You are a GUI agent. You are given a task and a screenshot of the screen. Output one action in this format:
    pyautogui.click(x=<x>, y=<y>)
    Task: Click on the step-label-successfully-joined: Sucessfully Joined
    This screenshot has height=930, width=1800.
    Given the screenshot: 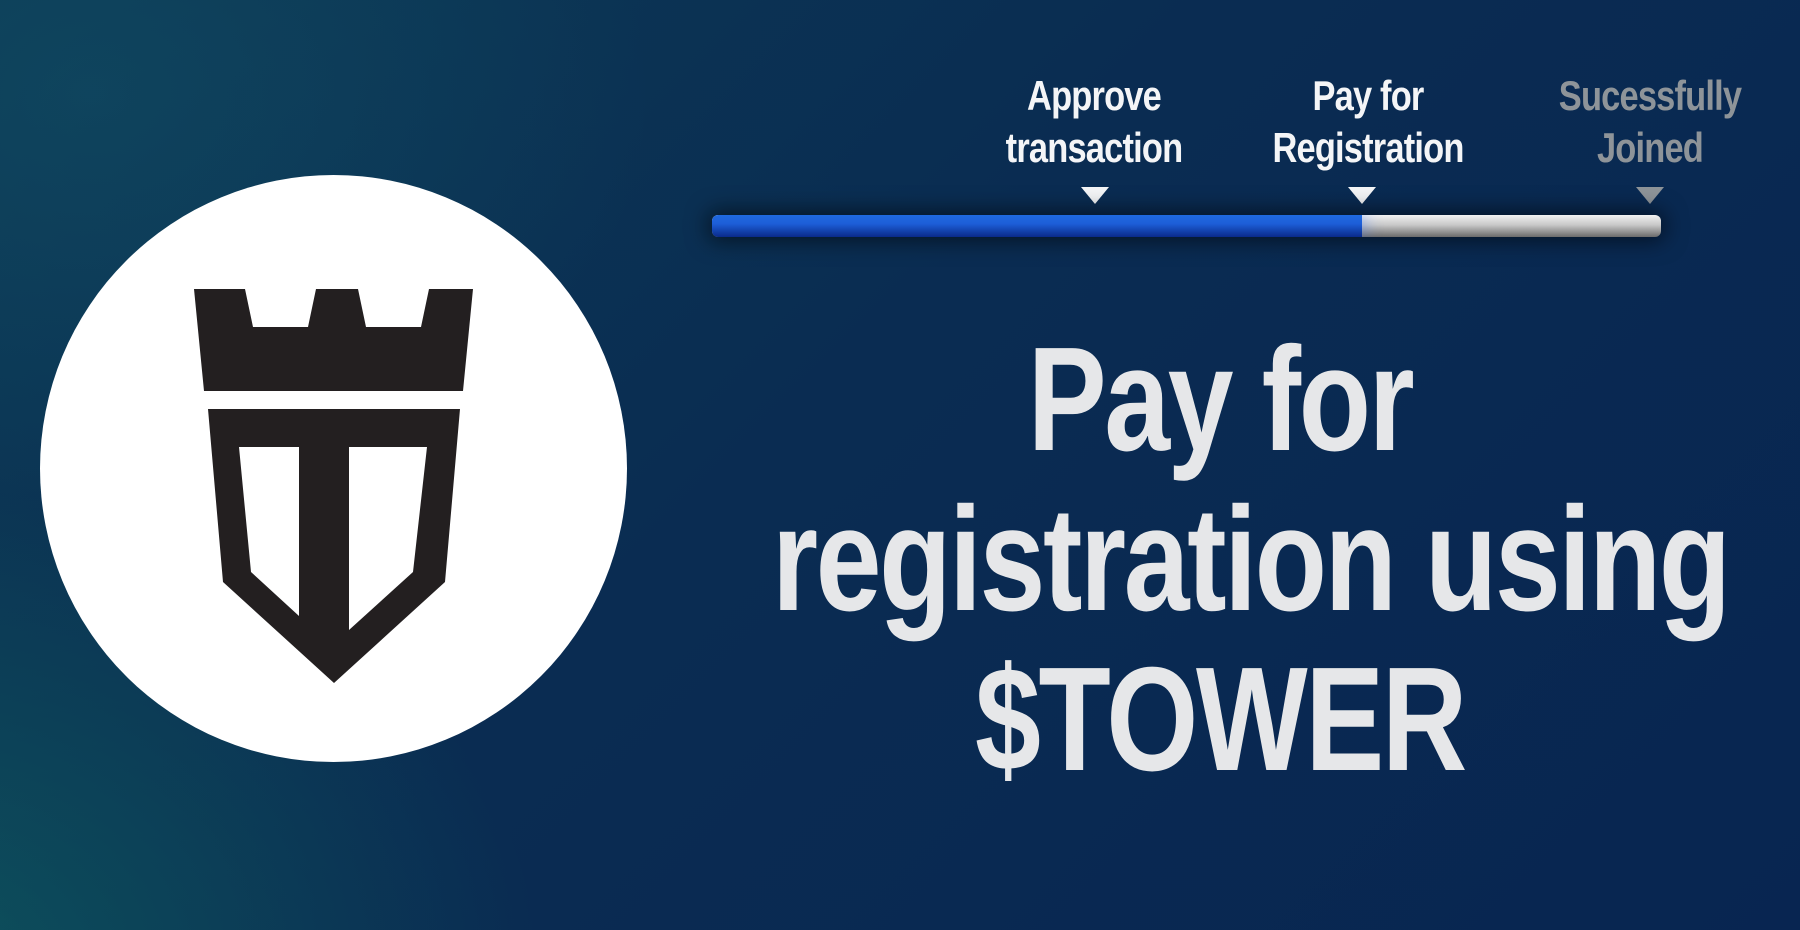 What is the action you would take?
    pyautogui.click(x=1649, y=122)
    